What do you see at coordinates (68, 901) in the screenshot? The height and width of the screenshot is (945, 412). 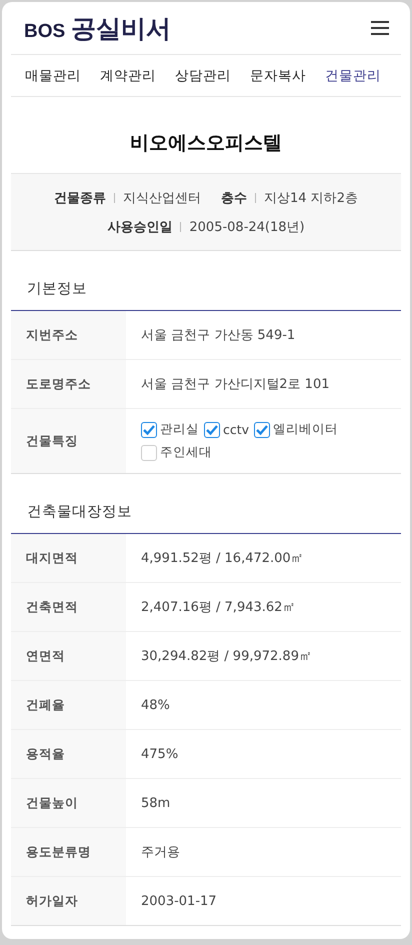 I see `row-label: 허가일자` at bounding box center [68, 901].